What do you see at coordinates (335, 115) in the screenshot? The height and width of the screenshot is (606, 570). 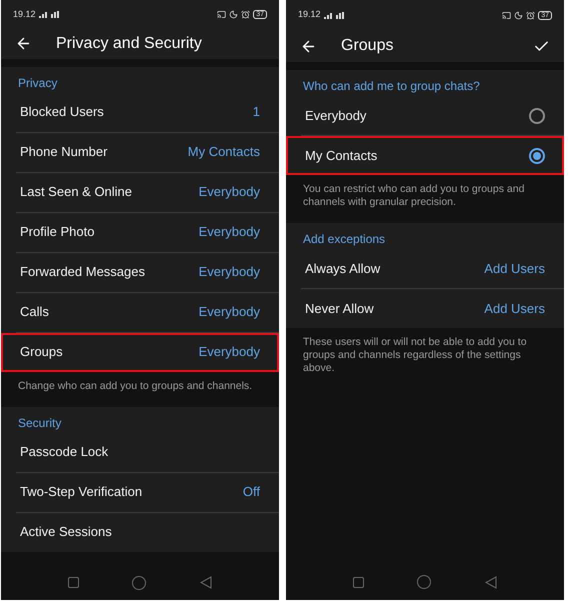 I see `row-label: Everybody` at bounding box center [335, 115].